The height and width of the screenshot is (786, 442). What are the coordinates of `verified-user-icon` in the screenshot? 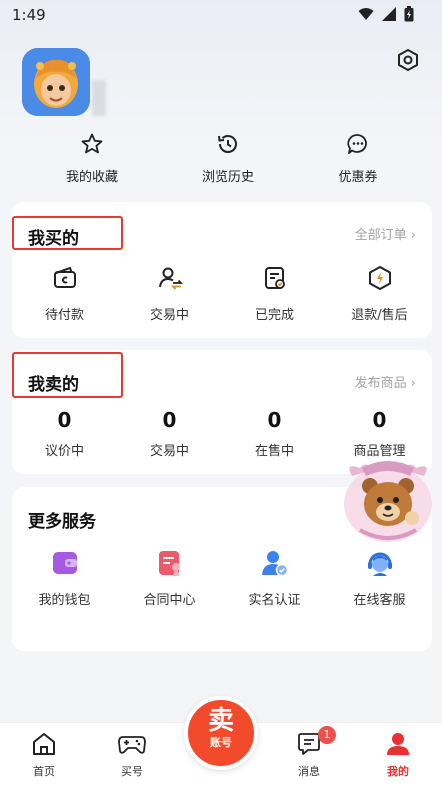 It's located at (274, 564).